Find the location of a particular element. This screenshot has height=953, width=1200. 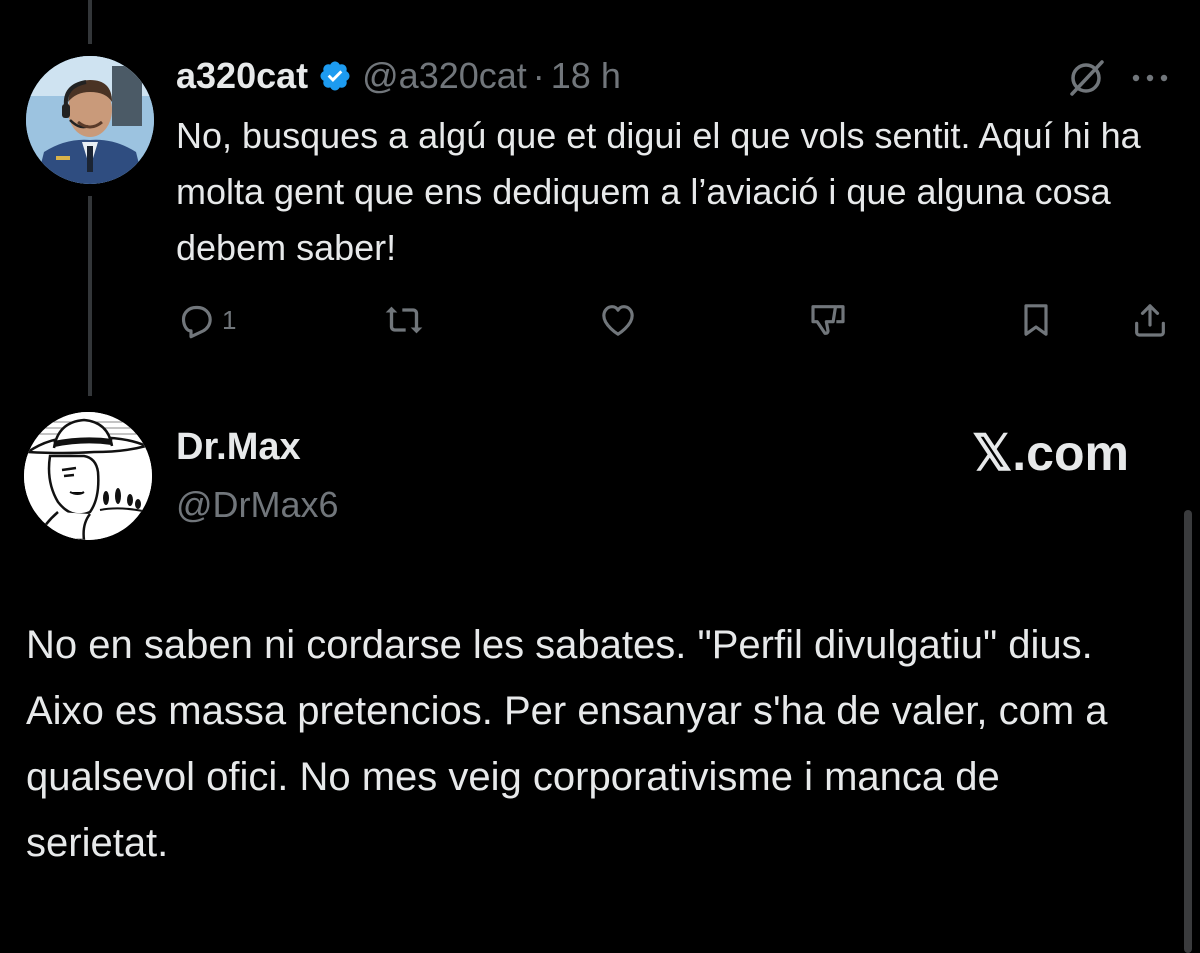

bookmark-button is located at coordinates (1036, 320).